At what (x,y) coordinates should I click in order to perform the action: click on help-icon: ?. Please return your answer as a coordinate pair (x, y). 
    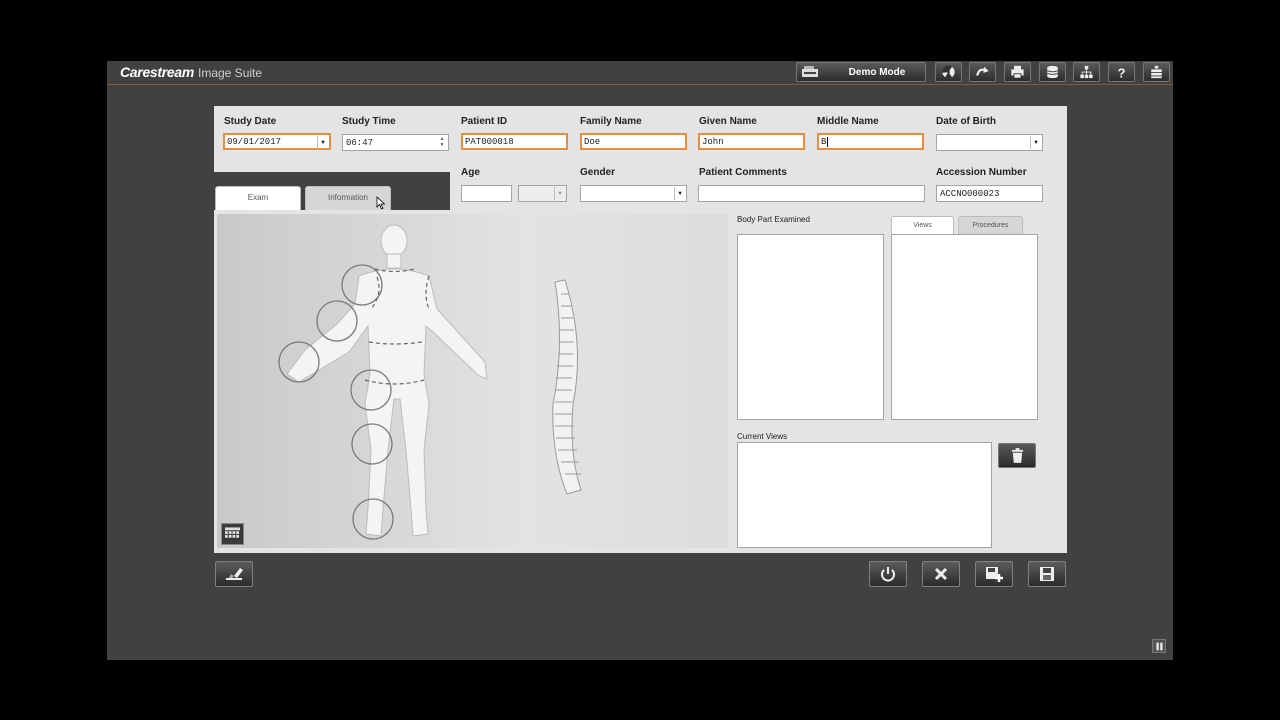
    Looking at the image, I should click on (1121, 72).